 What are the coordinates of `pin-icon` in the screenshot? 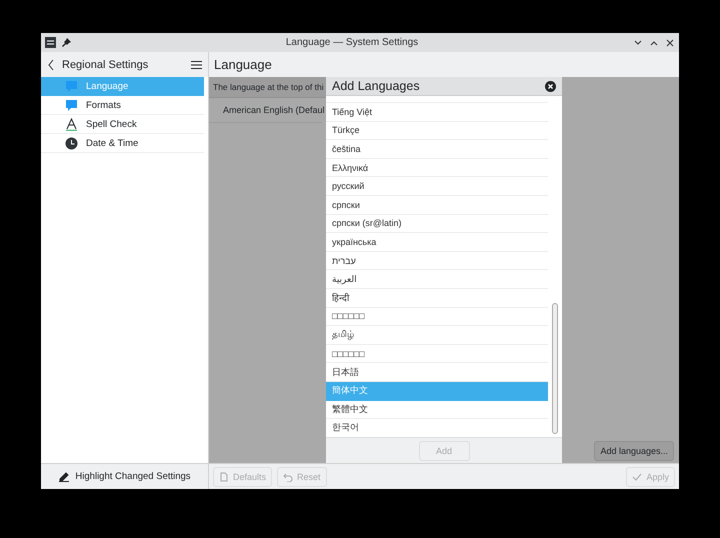 It's located at (66, 42).